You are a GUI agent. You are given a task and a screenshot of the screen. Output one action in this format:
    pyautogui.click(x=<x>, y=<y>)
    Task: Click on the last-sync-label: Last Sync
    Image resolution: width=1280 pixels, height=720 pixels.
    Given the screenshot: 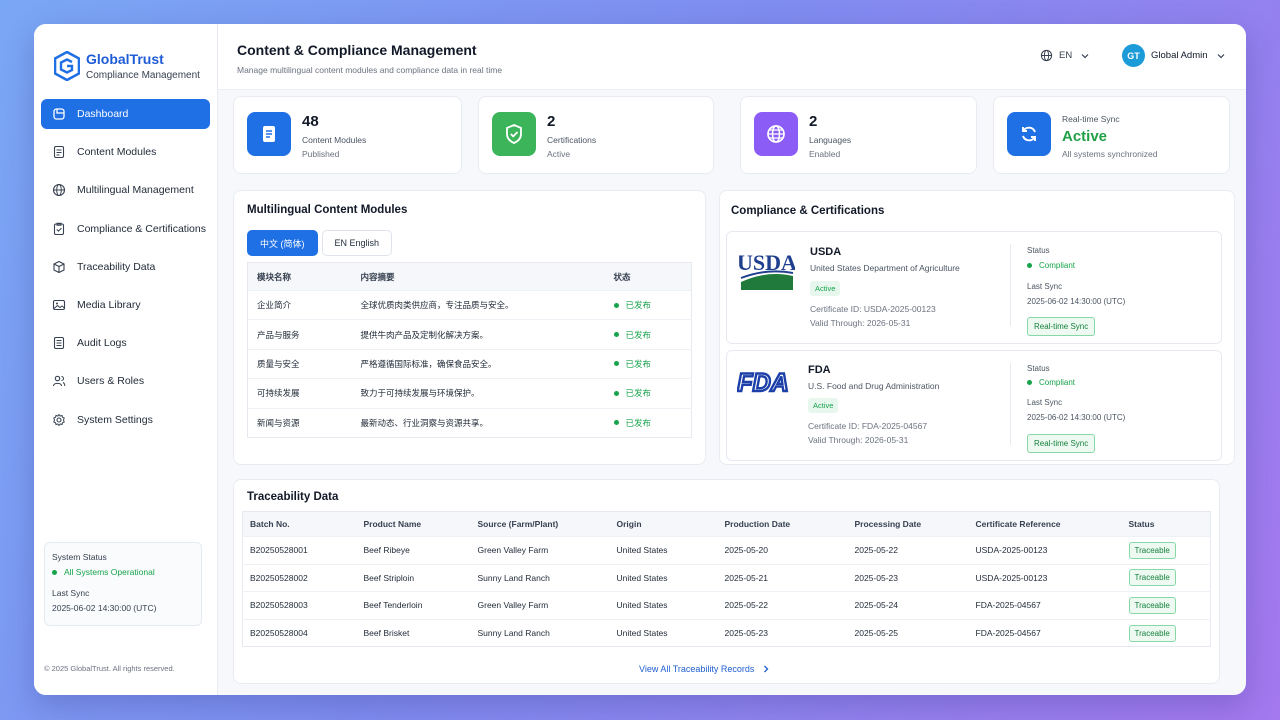 What is the action you would take?
    pyautogui.click(x=71, y=593)
    